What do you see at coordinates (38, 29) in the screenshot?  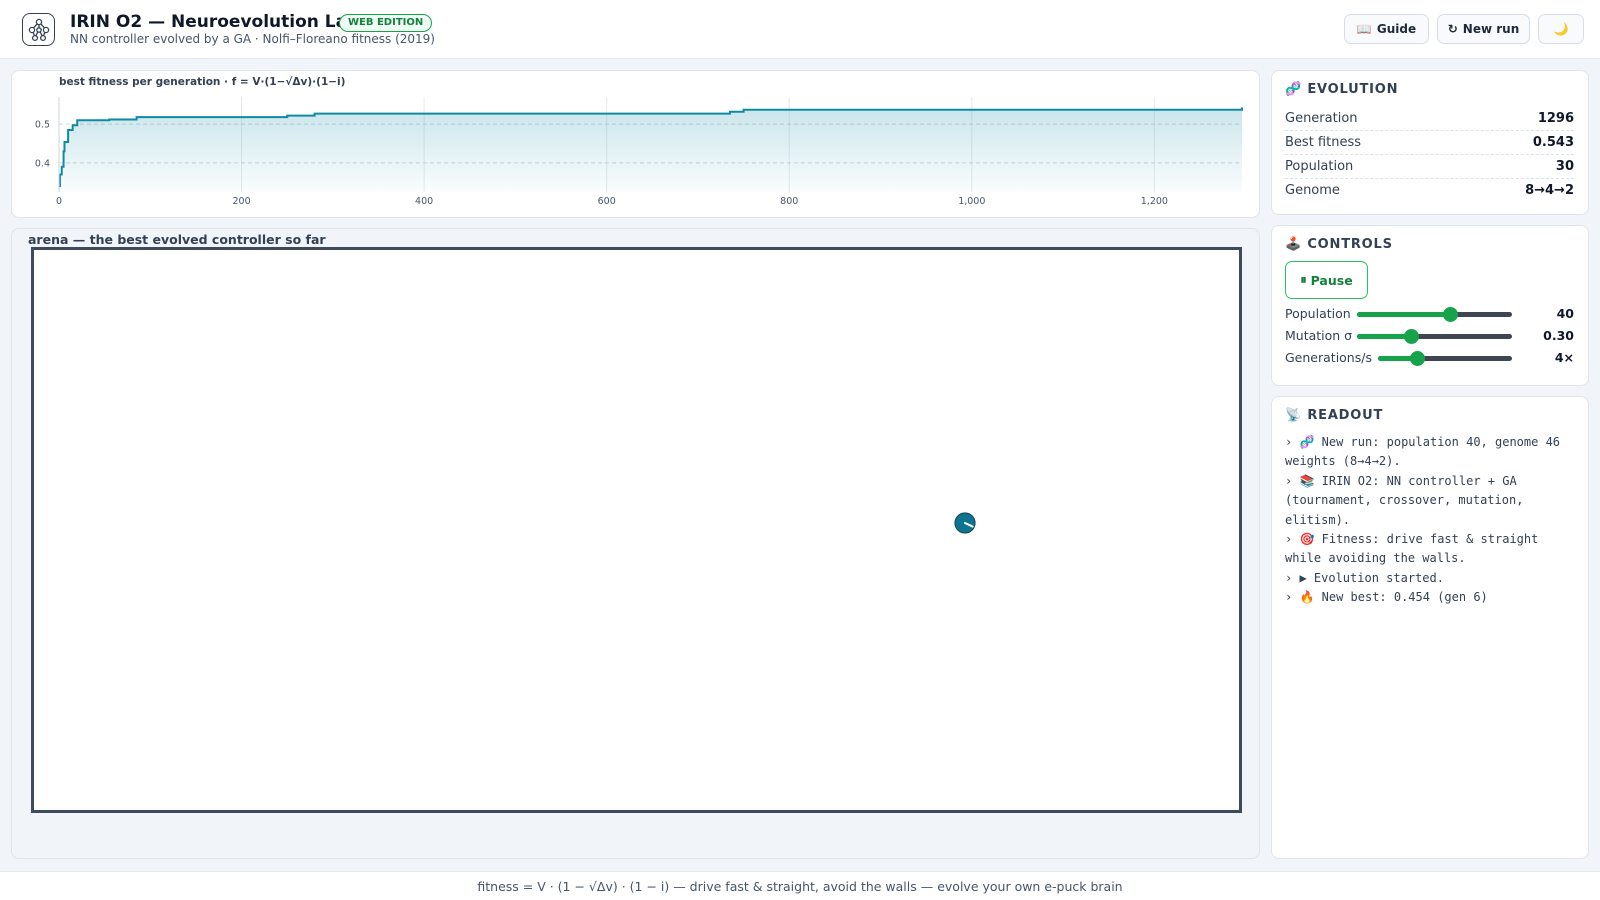 I see `neural-network-icon` at bounding box center [38, 29].